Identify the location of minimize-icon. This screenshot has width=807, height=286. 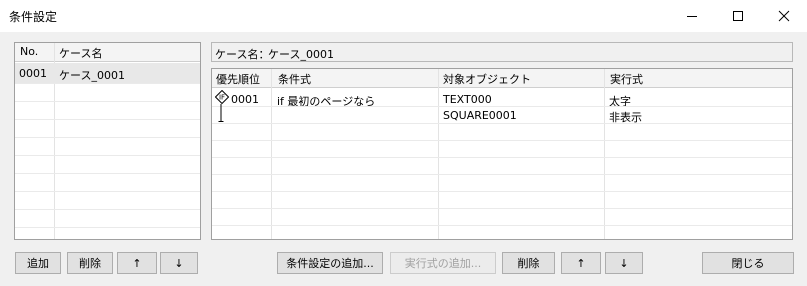
(692, 16).